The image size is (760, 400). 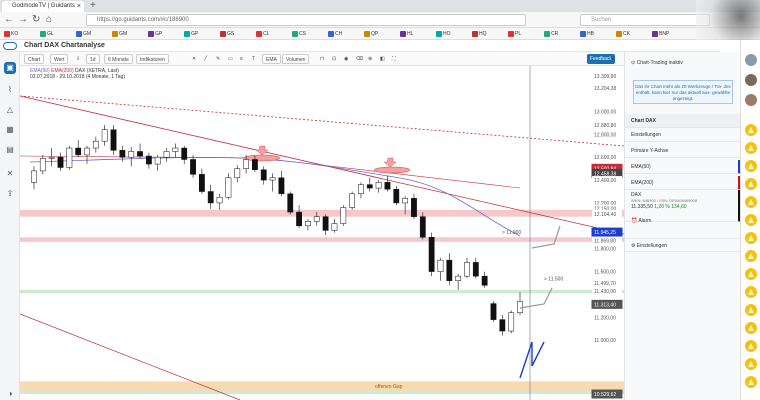 What do you see at coordinates (152, 59) in the screenshot?
I see `indicators-button: Indikatoren` at bounding box center [152, 59].